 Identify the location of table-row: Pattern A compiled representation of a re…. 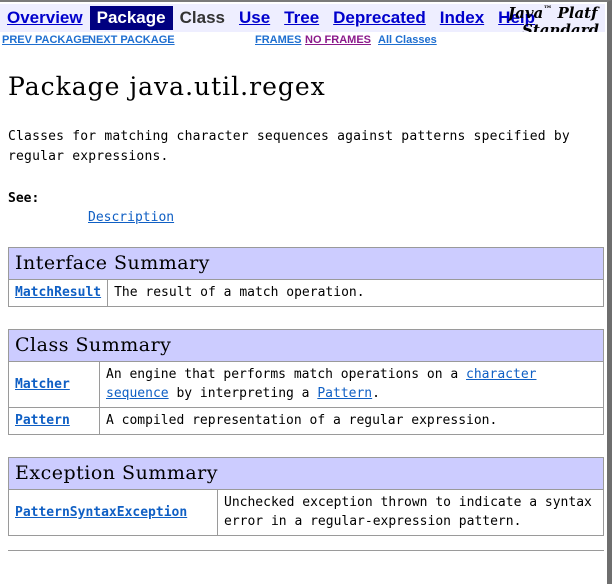
(306, 421).